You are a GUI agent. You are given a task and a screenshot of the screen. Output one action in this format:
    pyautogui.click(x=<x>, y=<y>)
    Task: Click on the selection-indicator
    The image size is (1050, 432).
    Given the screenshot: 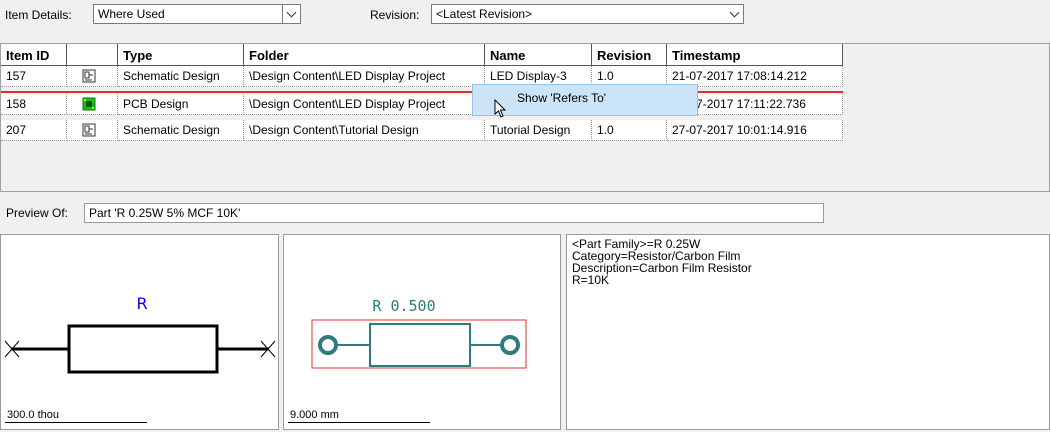 What is the action you would take?
    pyautogui.click(x=422, y=92)
    